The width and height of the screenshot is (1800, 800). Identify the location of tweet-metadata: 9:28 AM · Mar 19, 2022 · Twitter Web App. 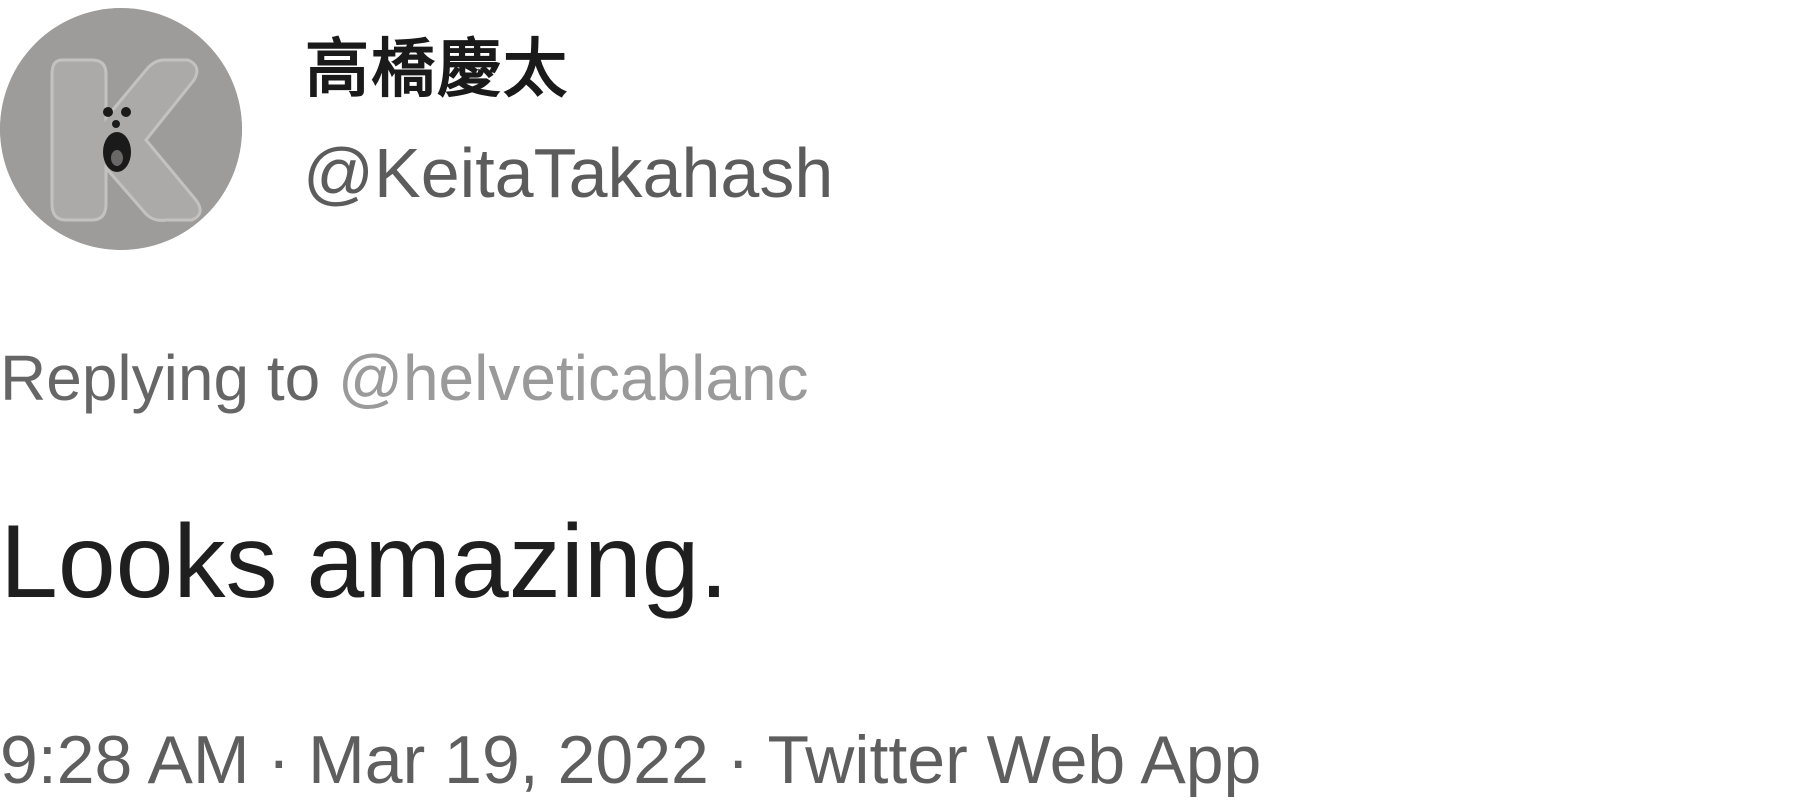
(630, 760).